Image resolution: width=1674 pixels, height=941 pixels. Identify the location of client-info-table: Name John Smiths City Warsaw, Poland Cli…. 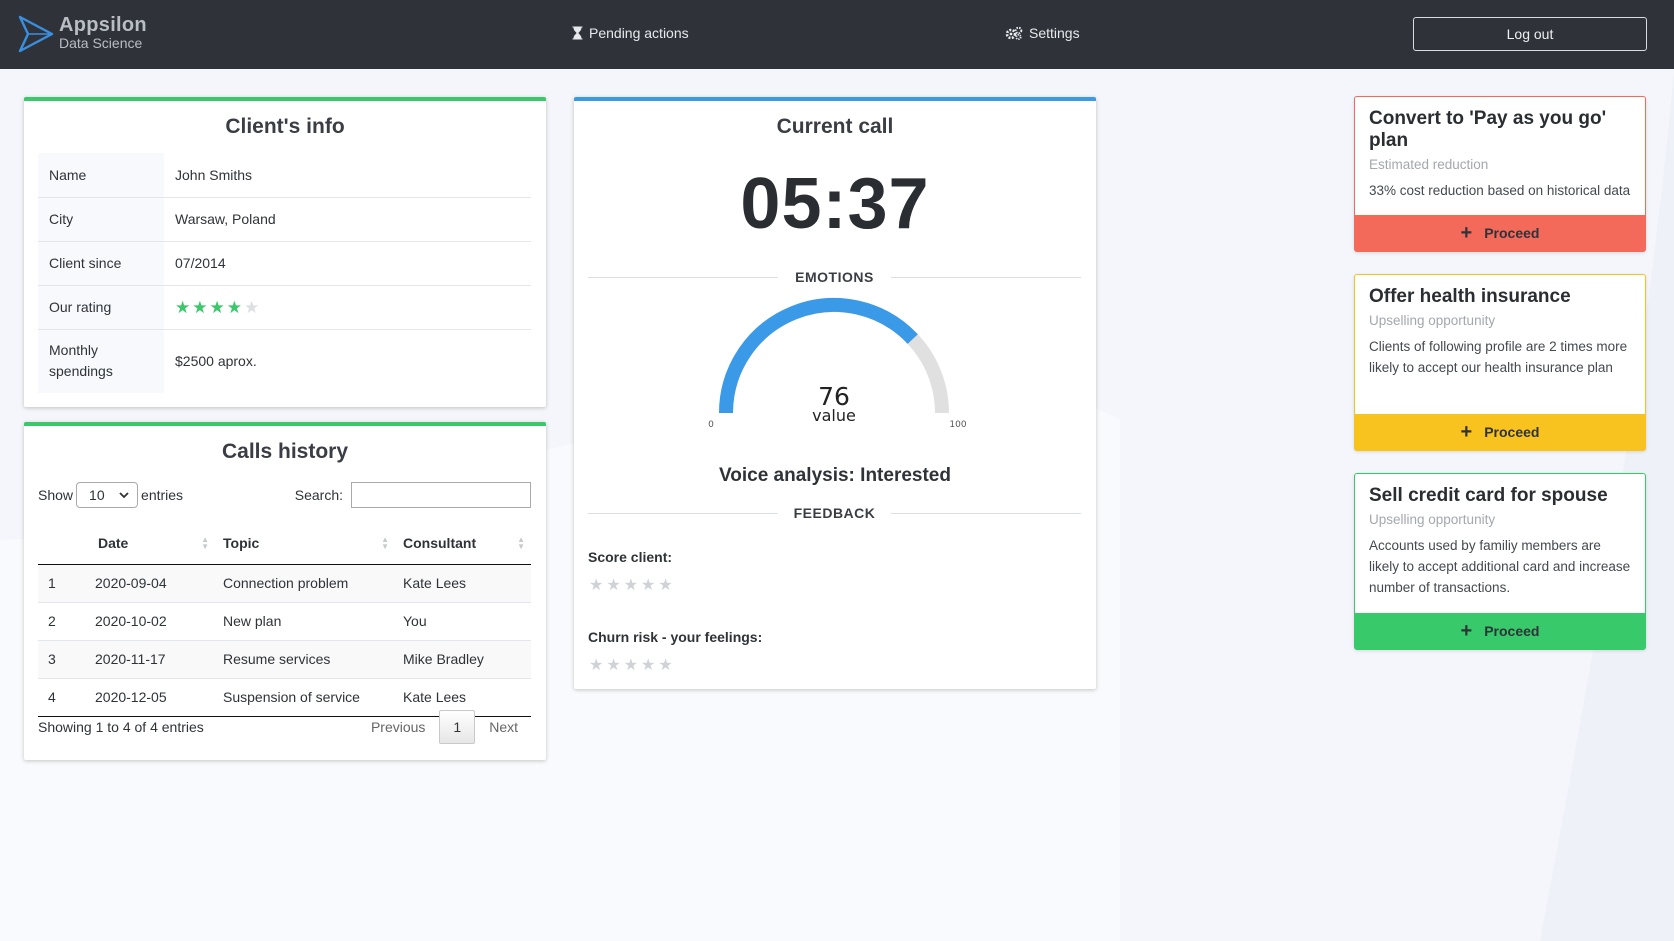
(284, 273).